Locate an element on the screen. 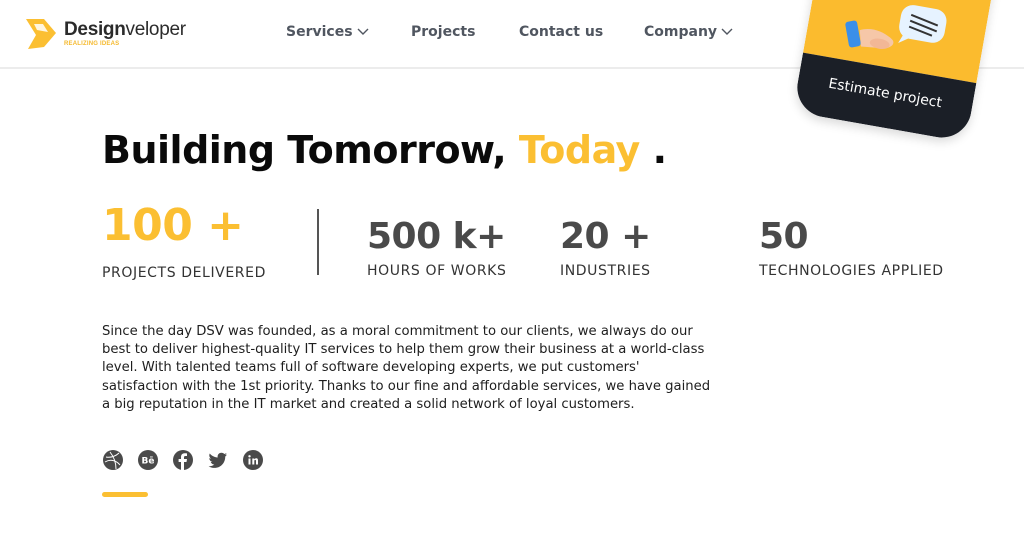 This screenshot has width=1024, height=553. nav-item-services: Services is located at coordinates (327, 32).